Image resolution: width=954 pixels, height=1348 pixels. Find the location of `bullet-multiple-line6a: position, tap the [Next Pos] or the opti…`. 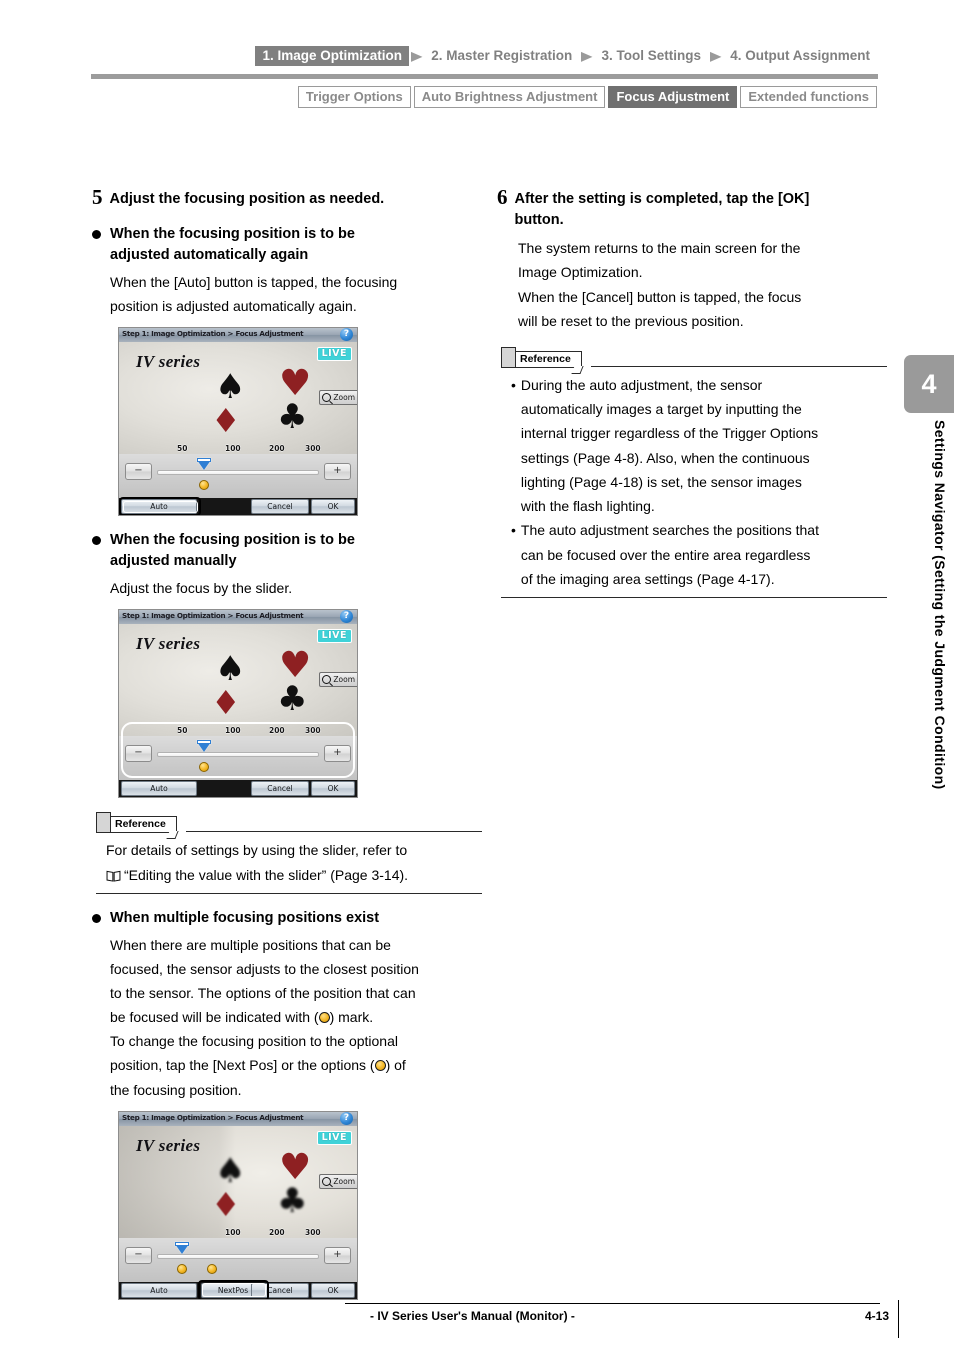

bullet-multiple-line6a: position, tap the [Next Pos] or the opti… is located at coordinates (242, 1065).